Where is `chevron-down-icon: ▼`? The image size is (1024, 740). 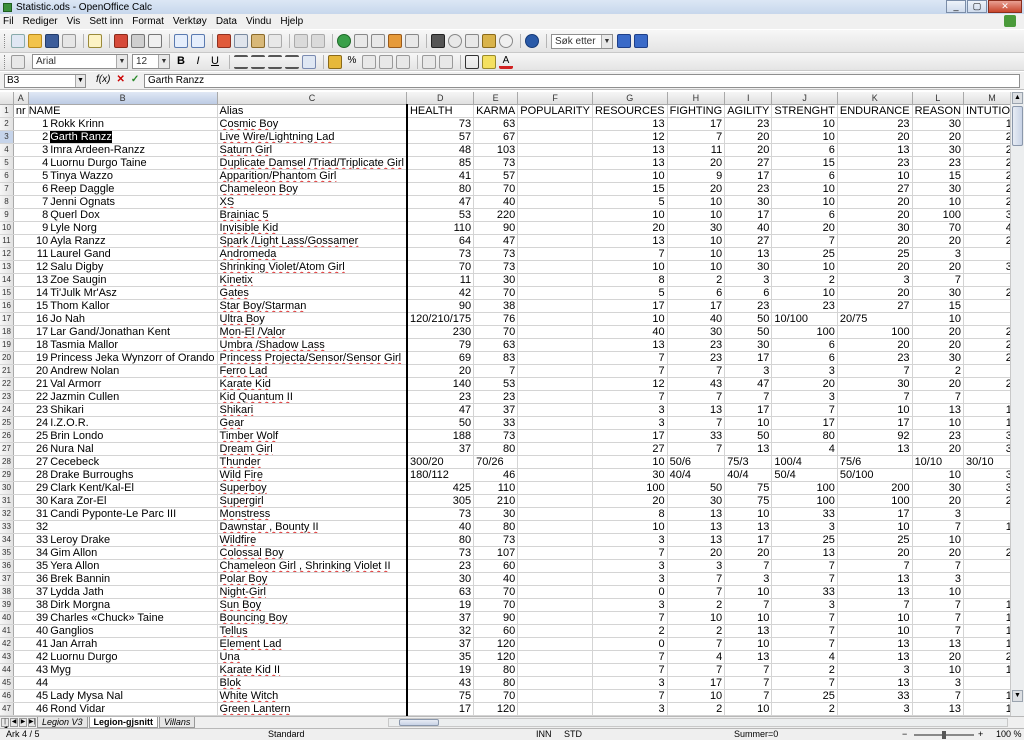 chevron-down-icon: ▼ is located at coordinates (163, 61).